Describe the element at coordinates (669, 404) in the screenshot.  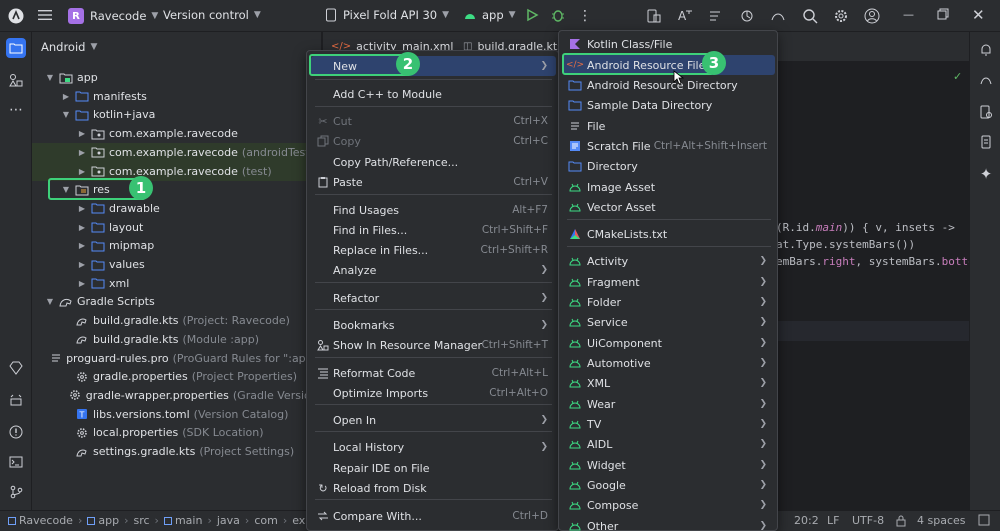
I see `menu-item: Wear ❯` at that location.